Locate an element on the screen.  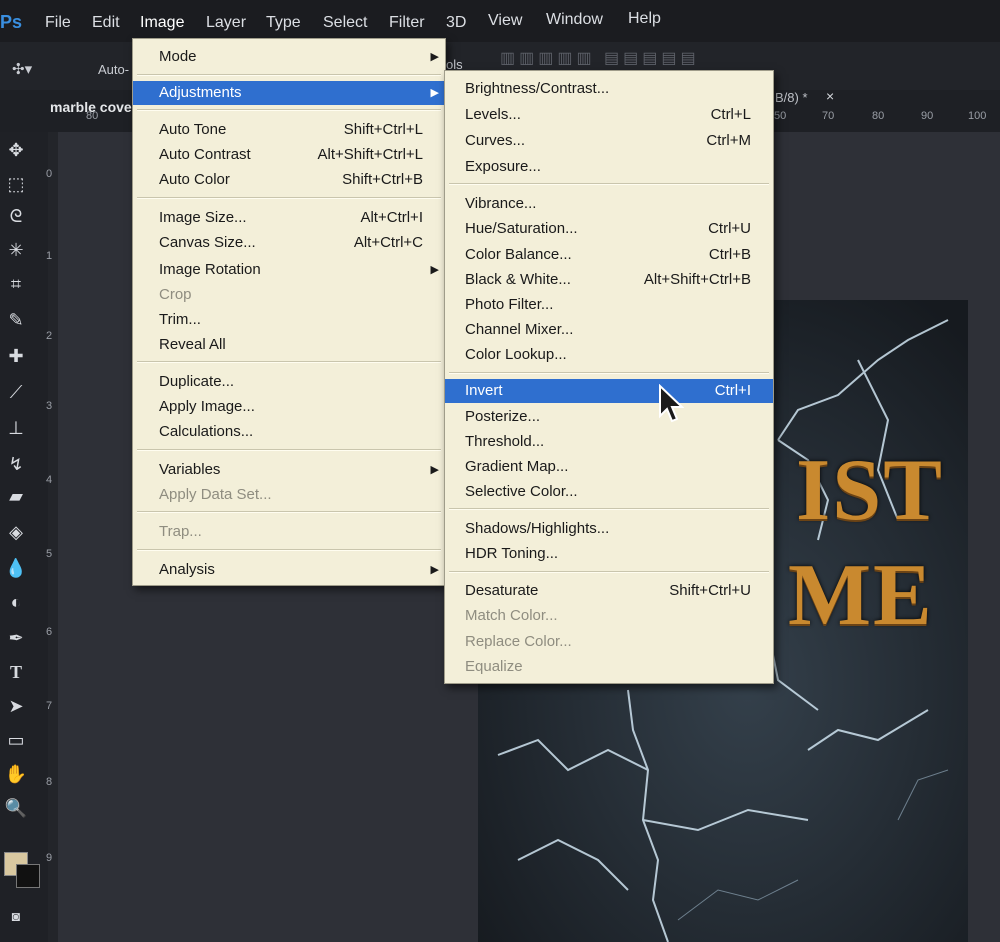
submenu-arrow-icon: ▶ is located at coordinates (434, 470).